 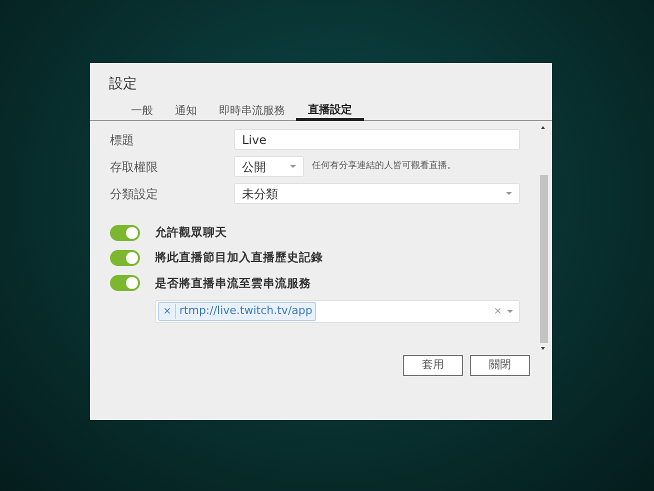 I want to click on dialog-button: 套用, so click(x=433, y=365).